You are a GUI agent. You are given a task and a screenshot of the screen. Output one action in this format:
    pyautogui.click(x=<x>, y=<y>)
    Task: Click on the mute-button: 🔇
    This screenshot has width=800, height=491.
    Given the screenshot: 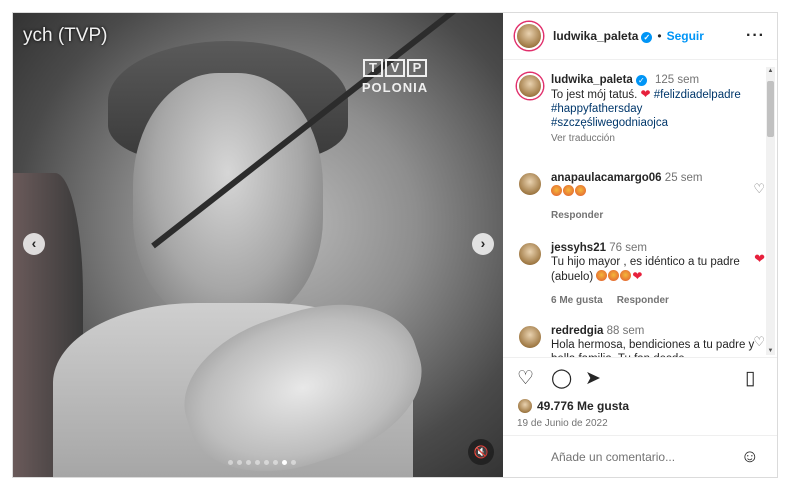 What is the action you would take?
    pyautogui.click(x=481, y=452)
    